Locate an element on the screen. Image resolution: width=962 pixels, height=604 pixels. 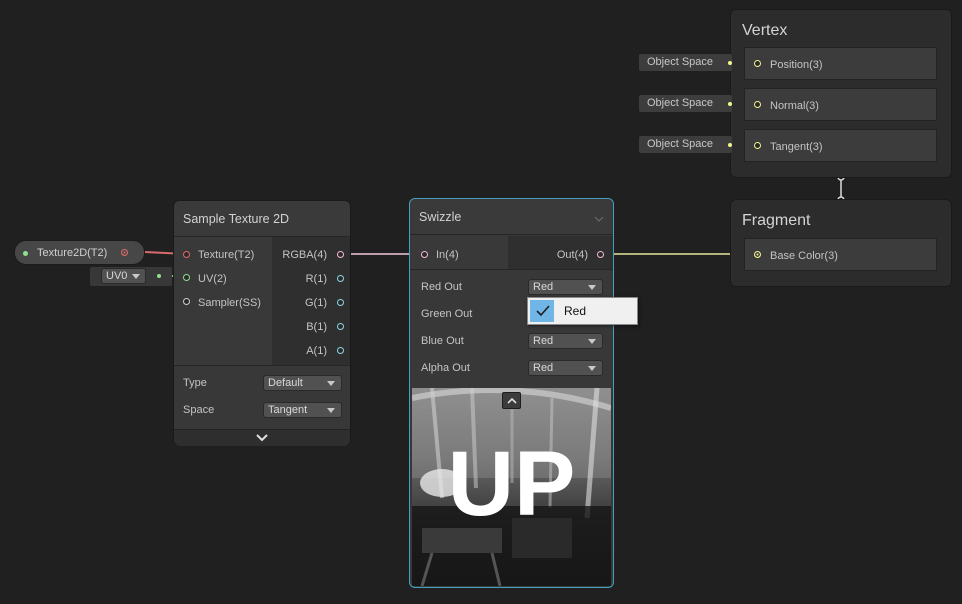
blue-out-value: Red is located at coordinates (543, 341).